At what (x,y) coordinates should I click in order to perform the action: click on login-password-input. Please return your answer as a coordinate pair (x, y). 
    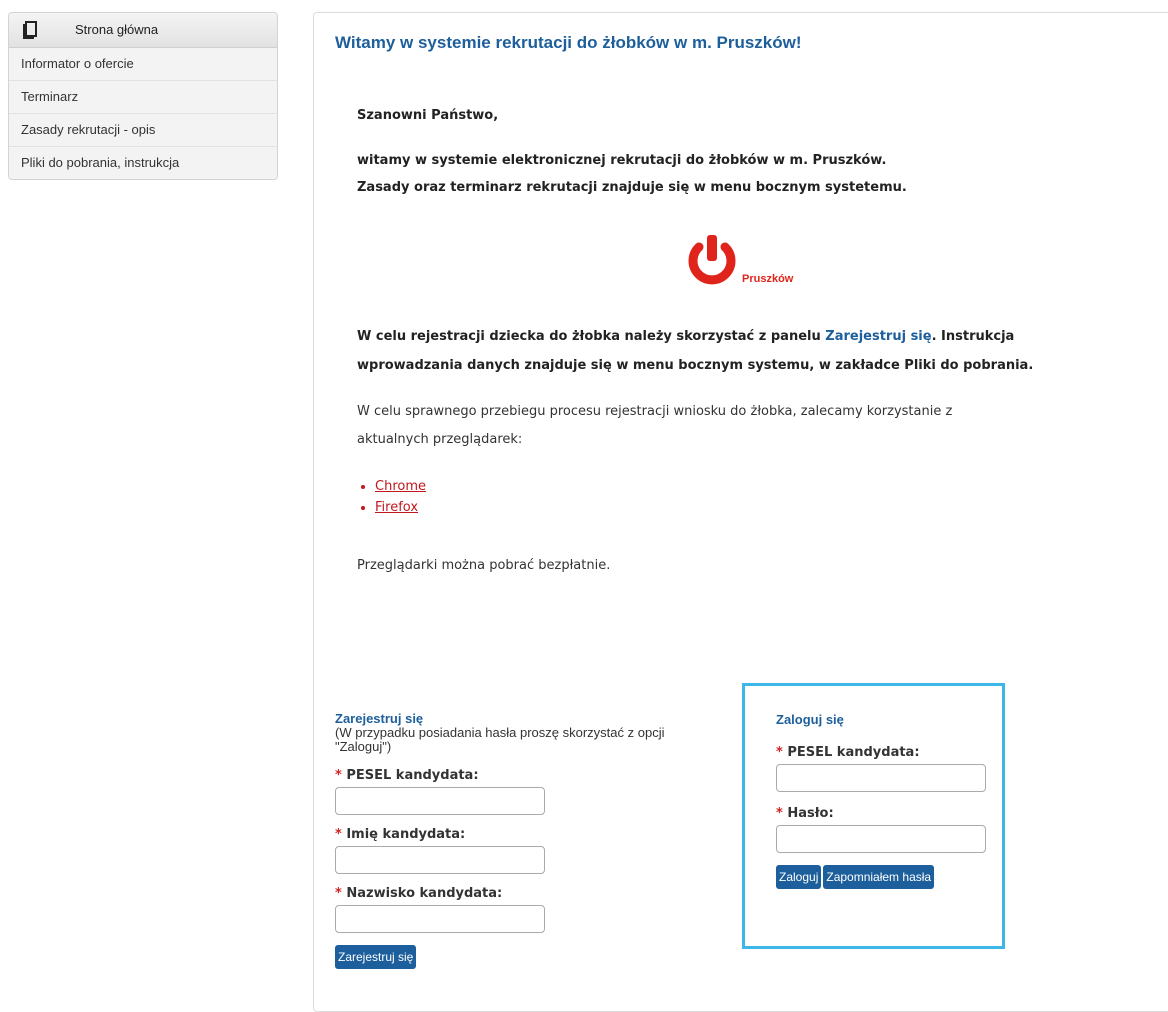
    Looking at the image, I should click on (881, 839).